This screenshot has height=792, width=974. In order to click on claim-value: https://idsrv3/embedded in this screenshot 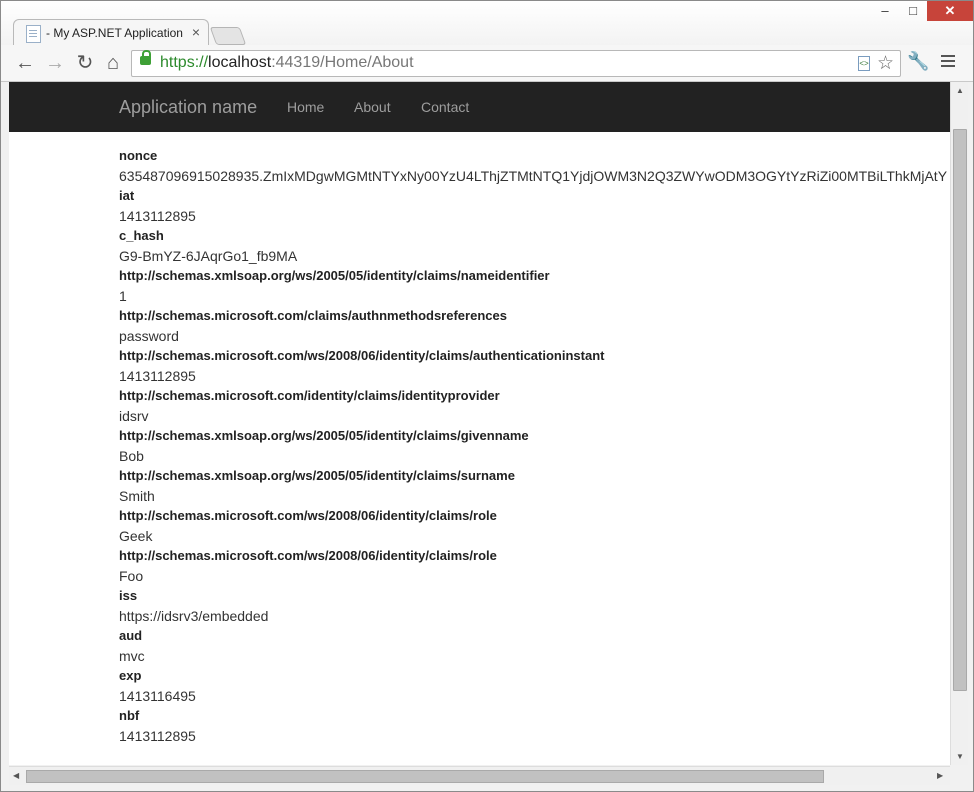, I will do `click(194, 616)`.